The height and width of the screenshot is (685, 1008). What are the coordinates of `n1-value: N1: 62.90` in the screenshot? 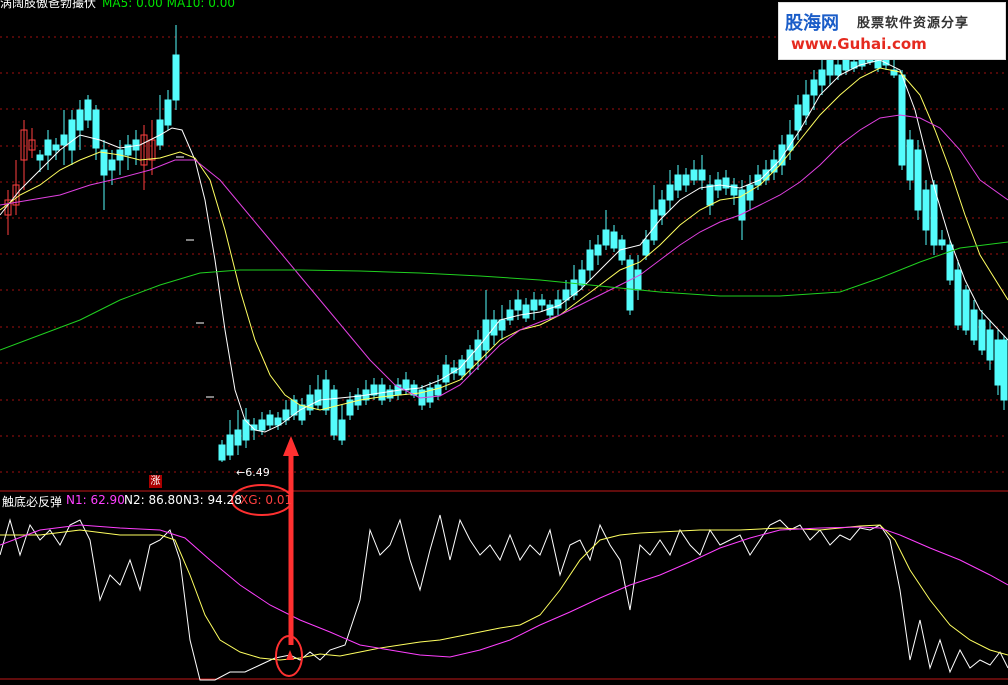 It's located at (95, 500).